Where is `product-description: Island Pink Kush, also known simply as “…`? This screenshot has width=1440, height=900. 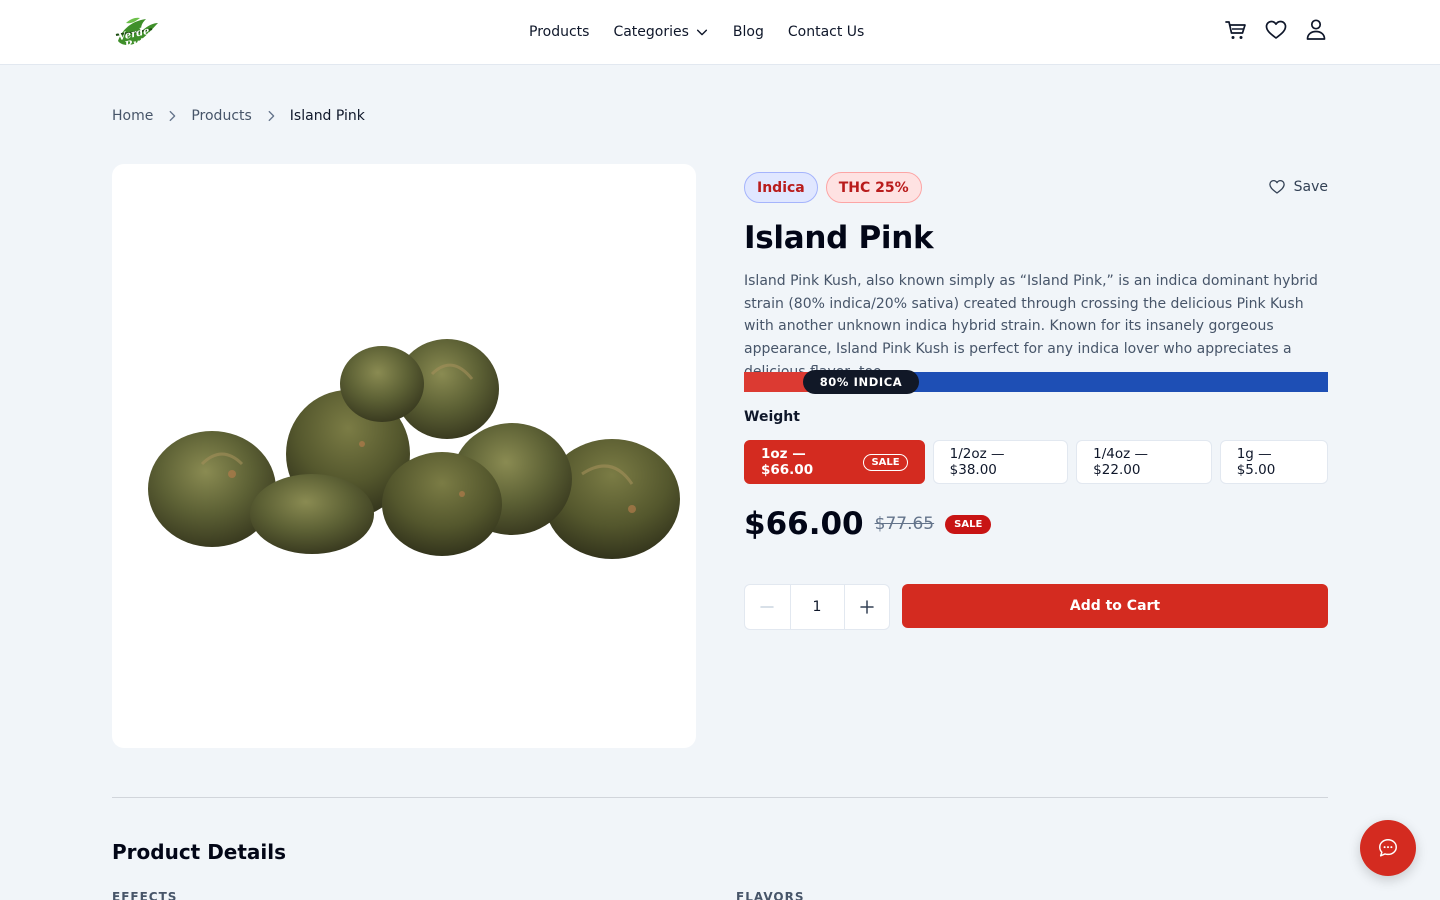
product-description: Island Pink Kush, also known simply as “… is located at coordinates (1031, 326).